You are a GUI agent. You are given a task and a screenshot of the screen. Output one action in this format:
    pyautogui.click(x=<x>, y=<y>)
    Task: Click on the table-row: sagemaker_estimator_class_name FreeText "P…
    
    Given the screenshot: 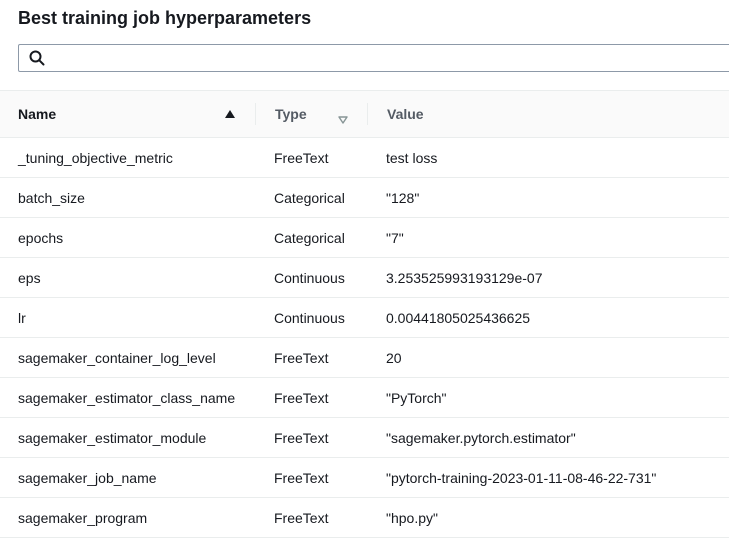 What is the action you would take?
    pyautogui.click(x=364, y=398)
    